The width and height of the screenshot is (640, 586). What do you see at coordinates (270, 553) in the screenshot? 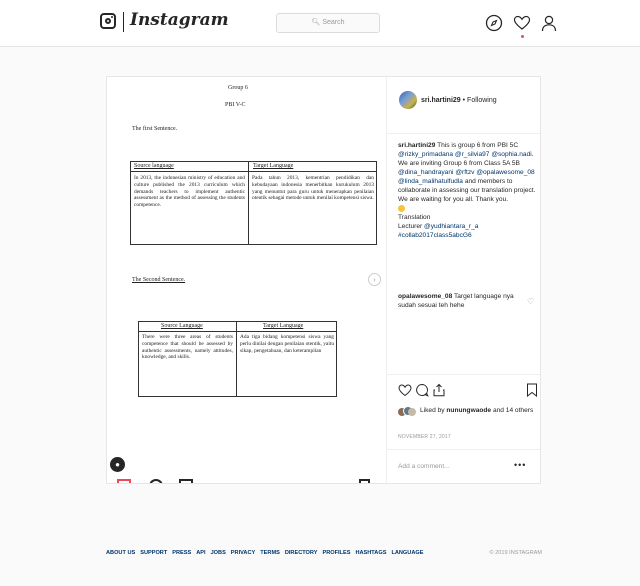
I see `footer-link: TERMS` at bounding box center [270, 553].